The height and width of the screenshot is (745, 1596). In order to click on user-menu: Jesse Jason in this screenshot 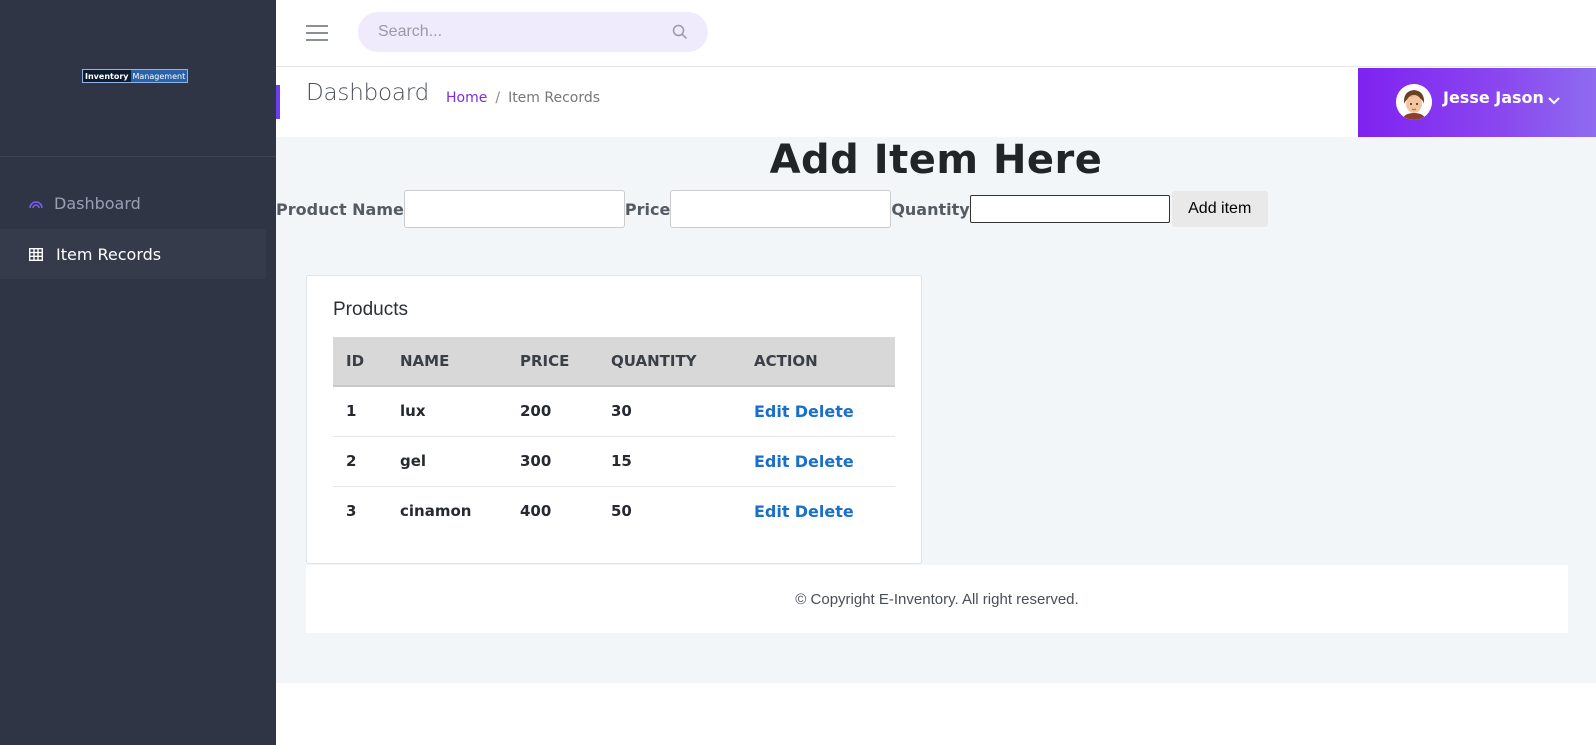, I will do `click(1477, 102)`.